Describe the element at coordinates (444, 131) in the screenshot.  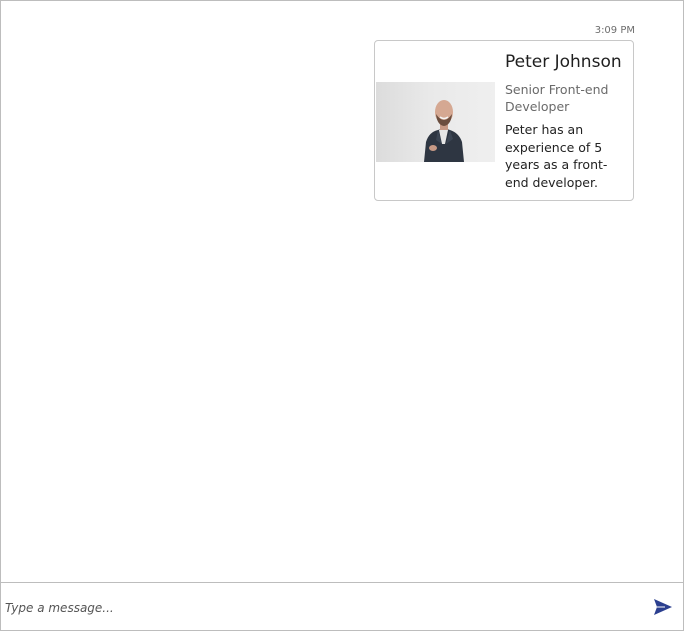
I see `portrait-photo-icon` at that location.